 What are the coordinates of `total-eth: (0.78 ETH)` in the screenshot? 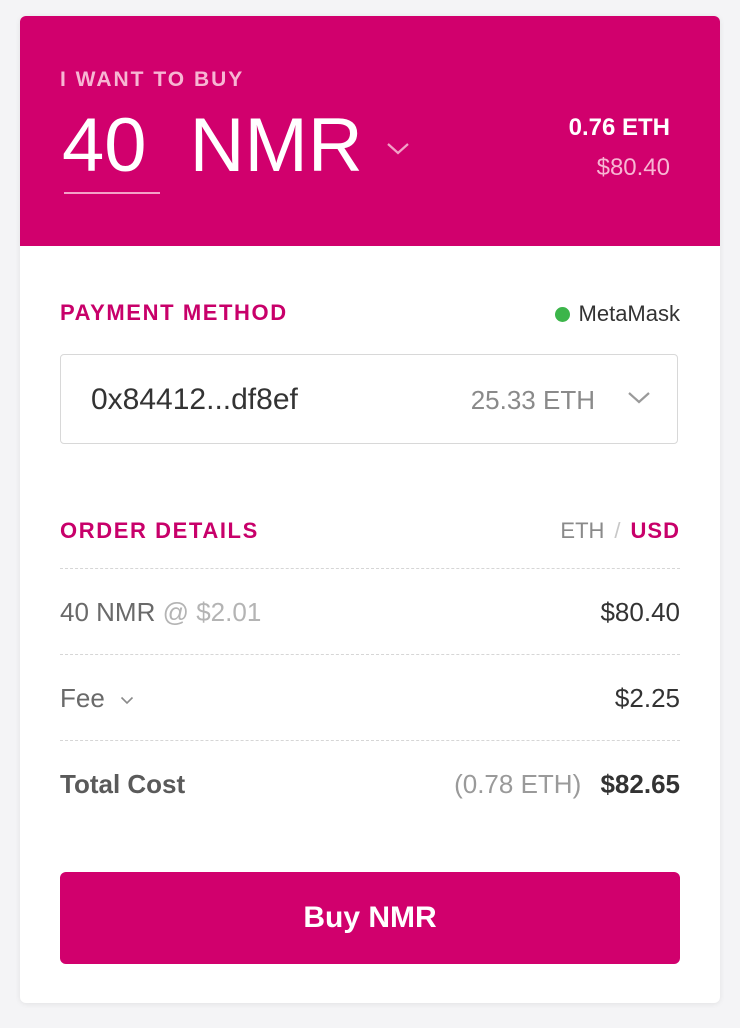 It's located at (518, 784).